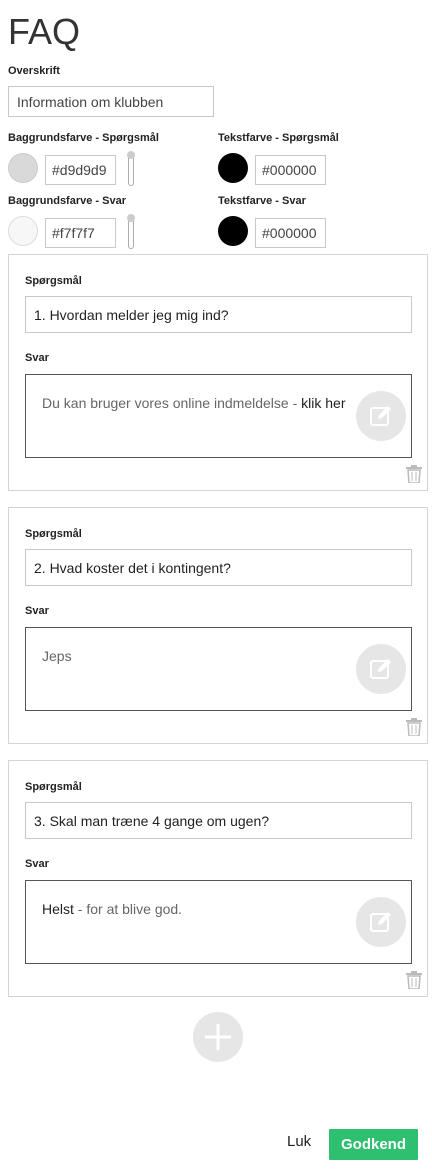 This screenshot has width=432, height=1174. What do you see at coordinates (262, 201) in the screenshot?
I see `answer-text-label: Tekstfarve - Svar` at bounding box center [262, 201].